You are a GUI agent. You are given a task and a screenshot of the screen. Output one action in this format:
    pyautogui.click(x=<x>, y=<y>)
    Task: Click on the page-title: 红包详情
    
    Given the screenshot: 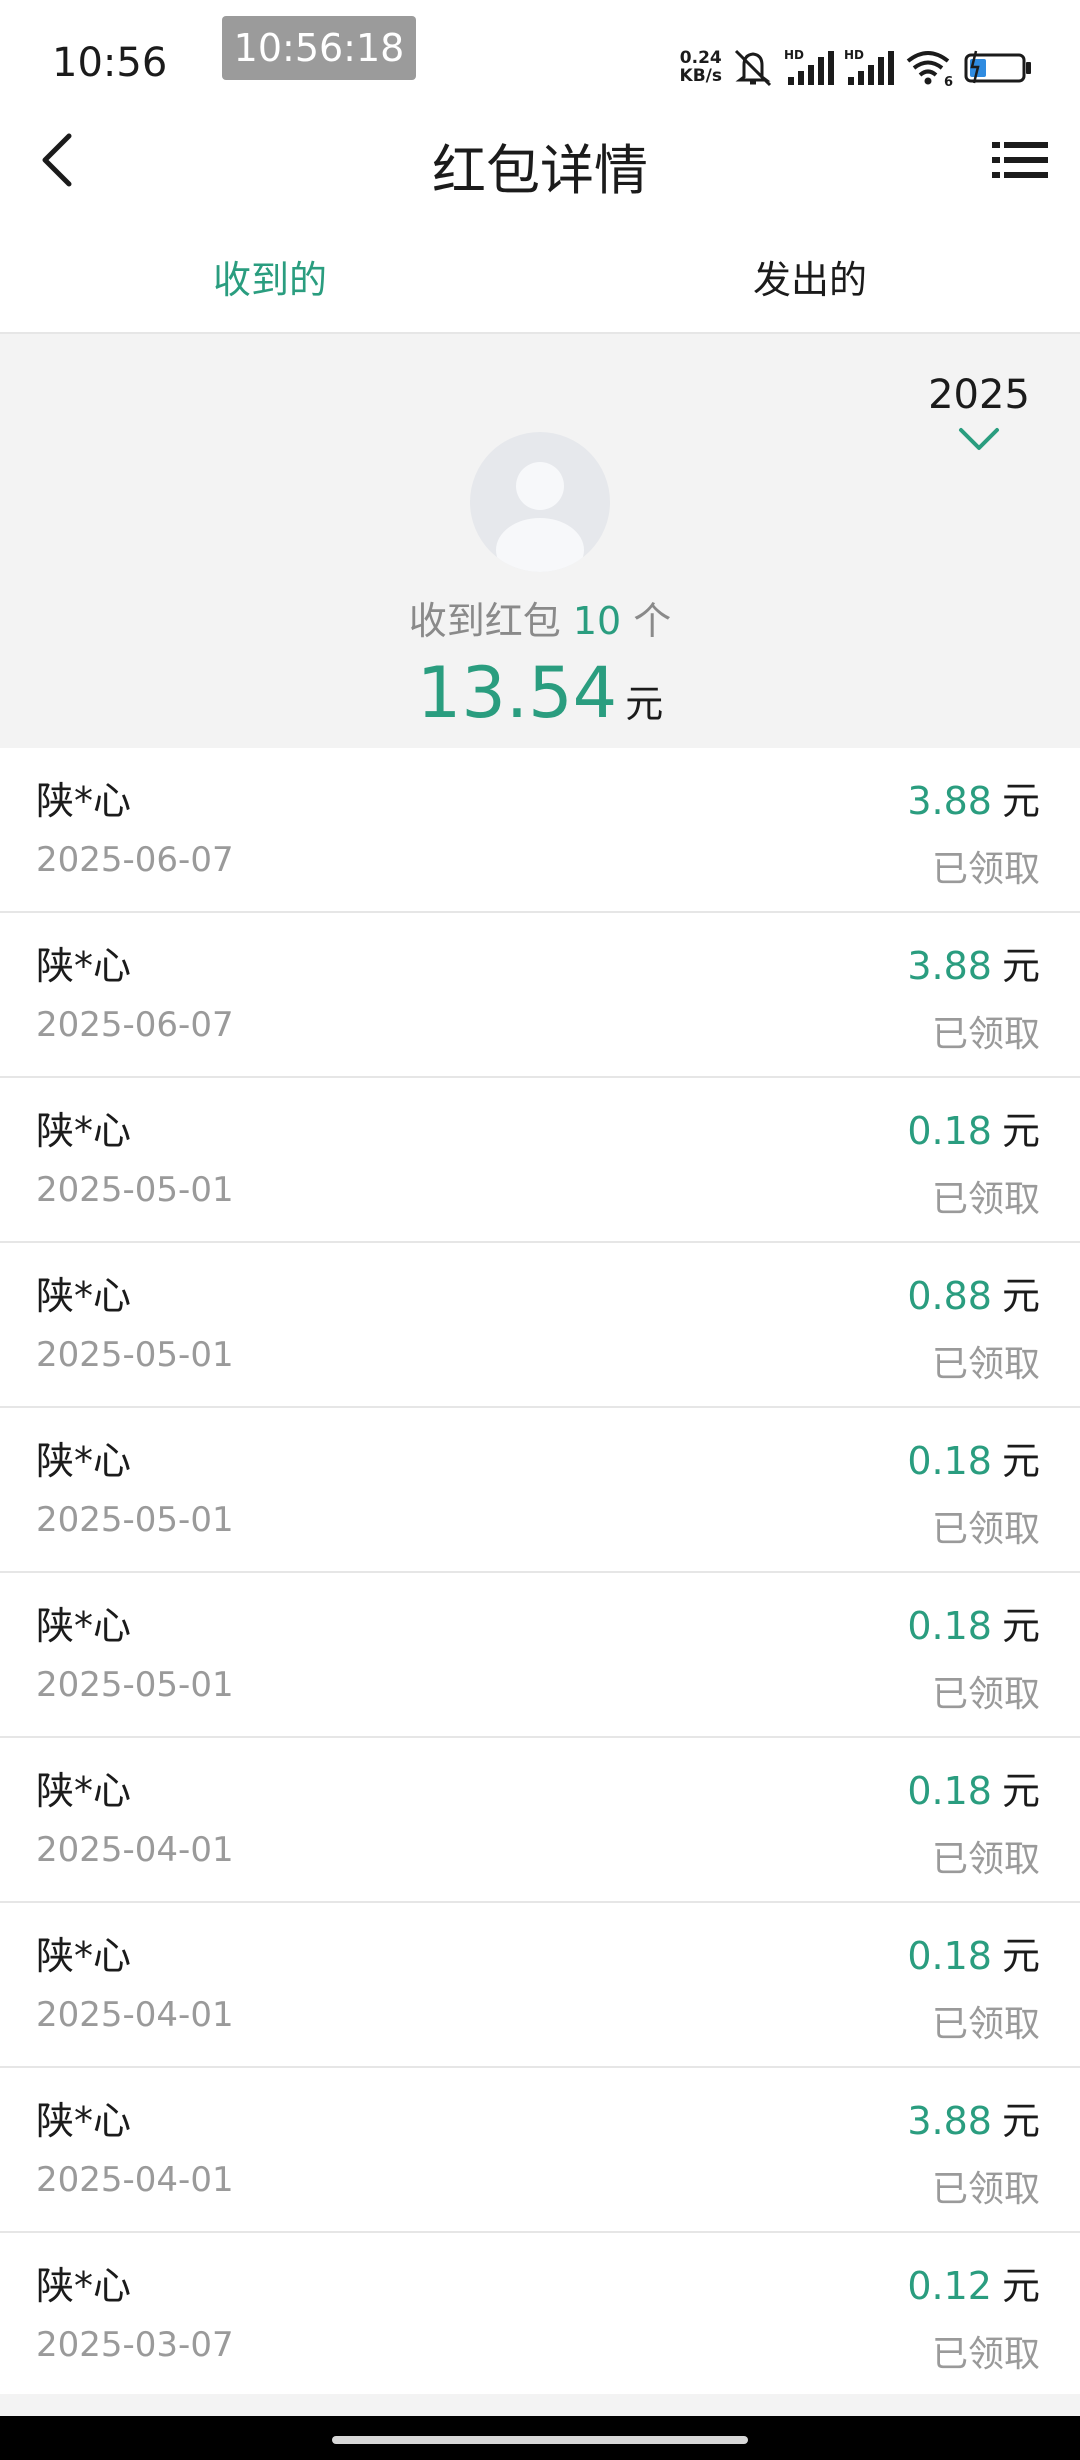 What is the action you would take?
    pyautogui.click(x=540, y=170)
    